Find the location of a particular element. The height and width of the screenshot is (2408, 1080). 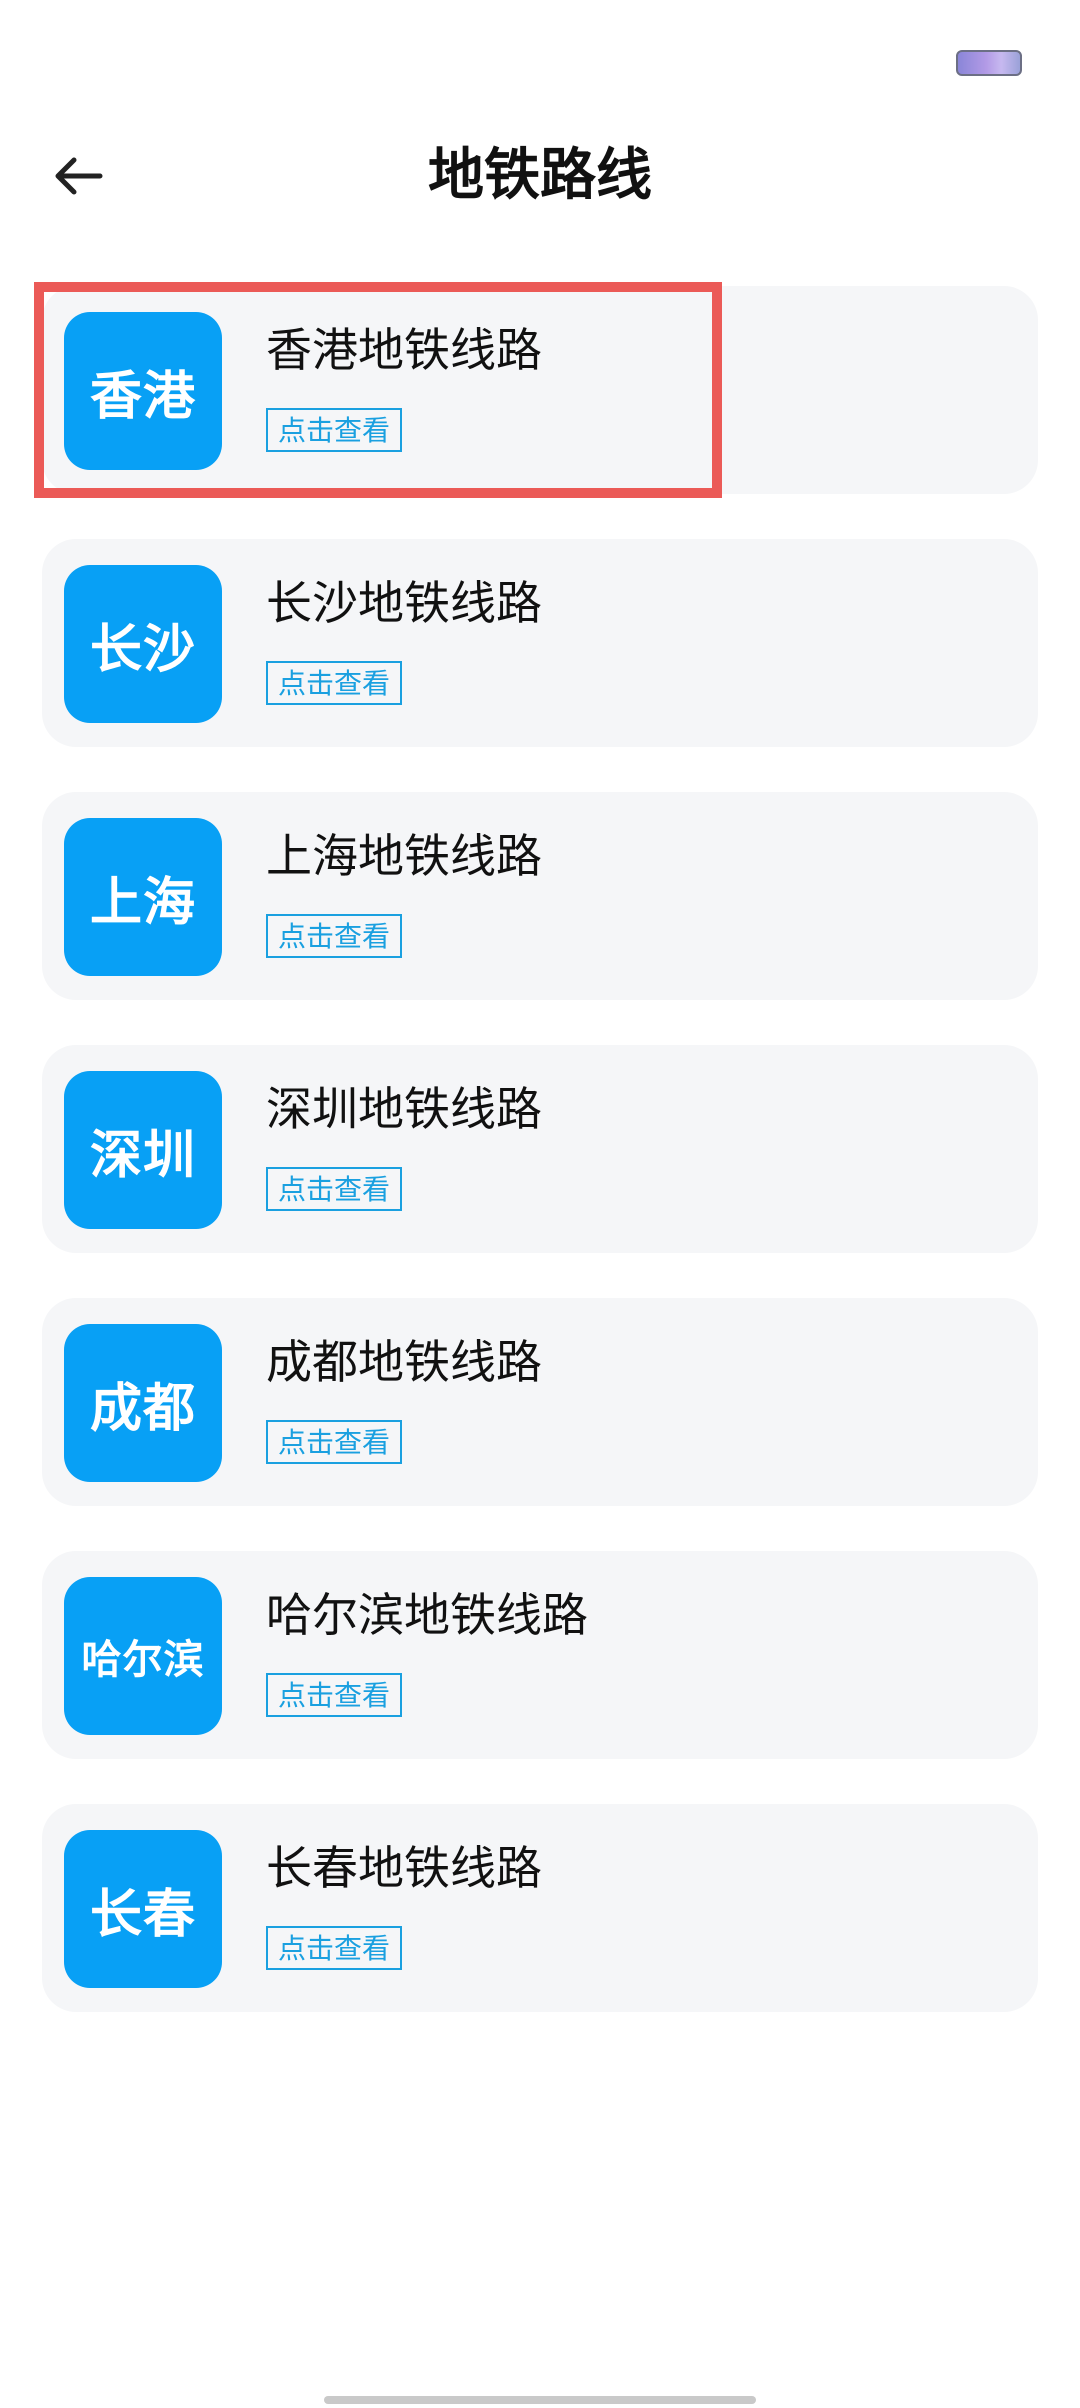

city-badge: 成都 is located at coordinates (143, 1403).